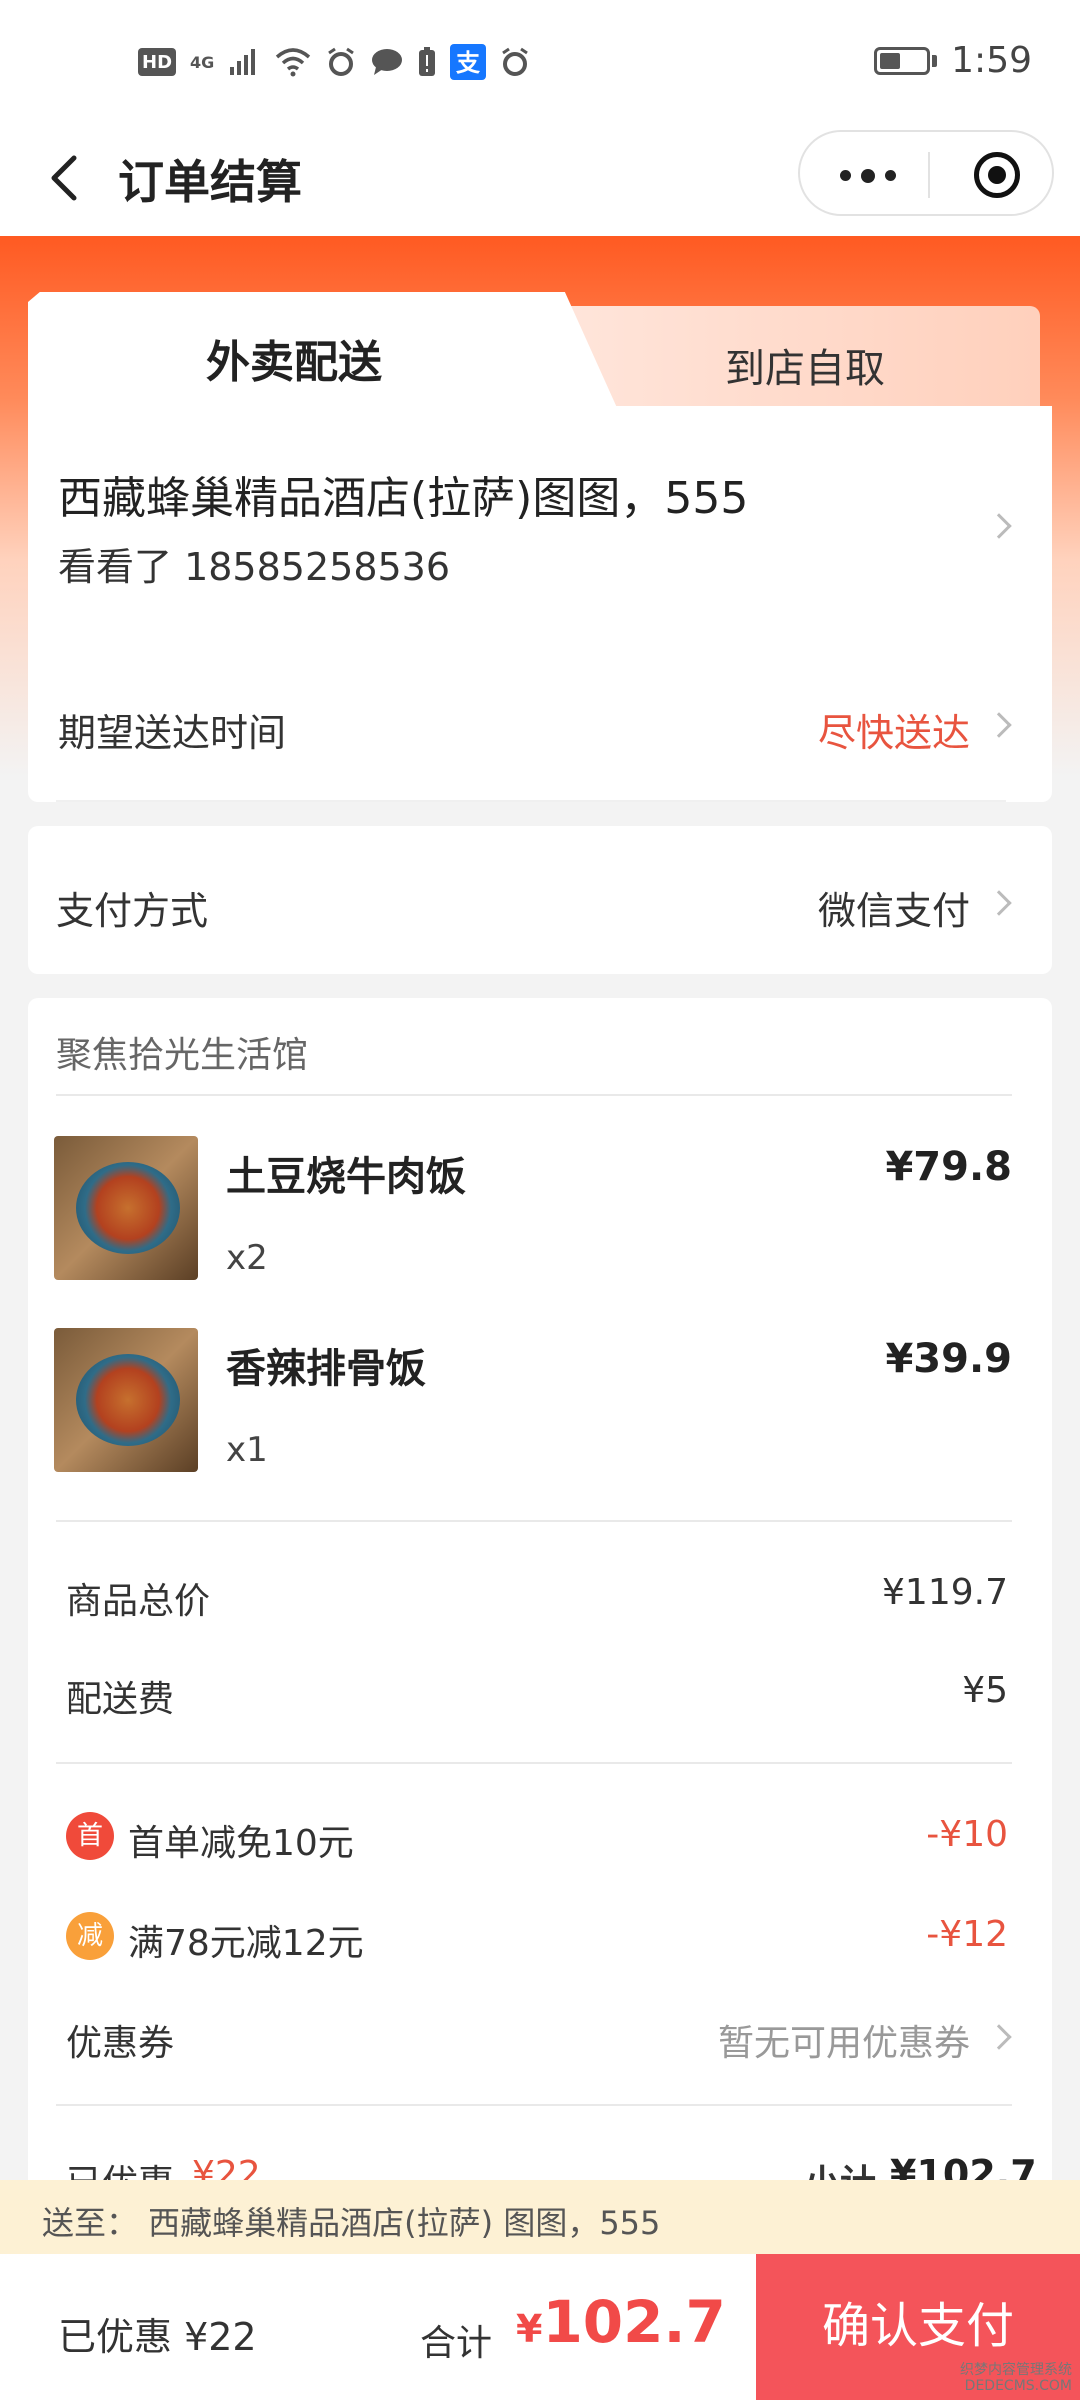 Image resolution: width=1080 pixels, height=2400 pixels. What do you see at coordinates (529, 2329) in the screenshot?
I see `total-currency: ¥` at bounding box center [529, 2329].